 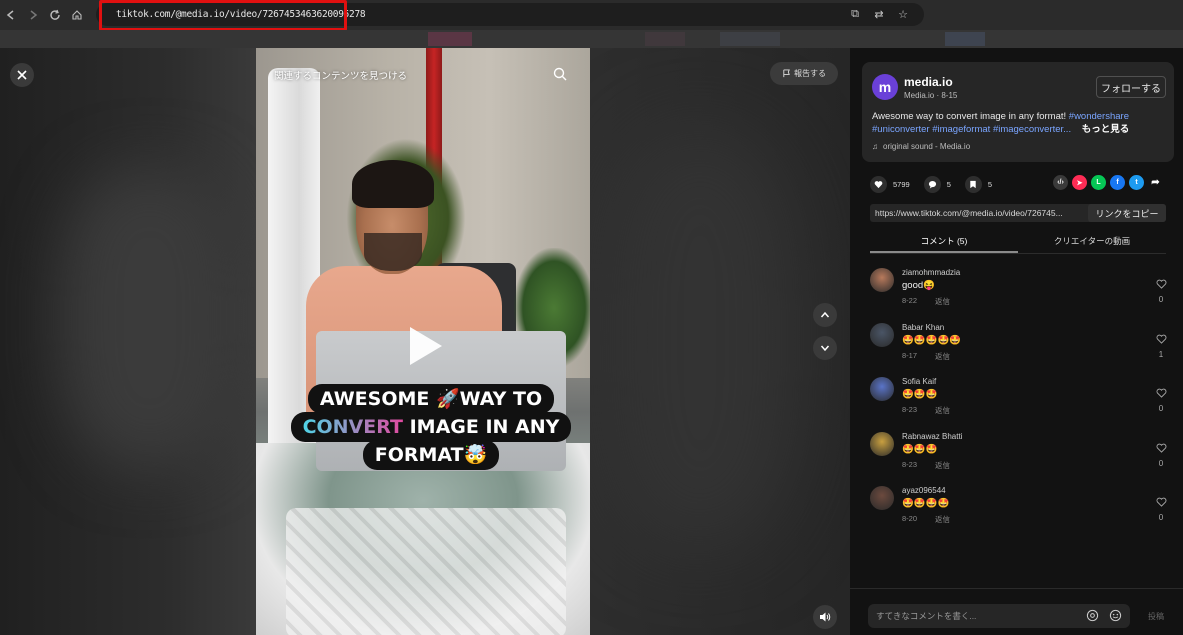 What do you see at coordinates (1161, 345) in the screenshot?
I see `comment-like: 1` at bounding box center [1161, 345].